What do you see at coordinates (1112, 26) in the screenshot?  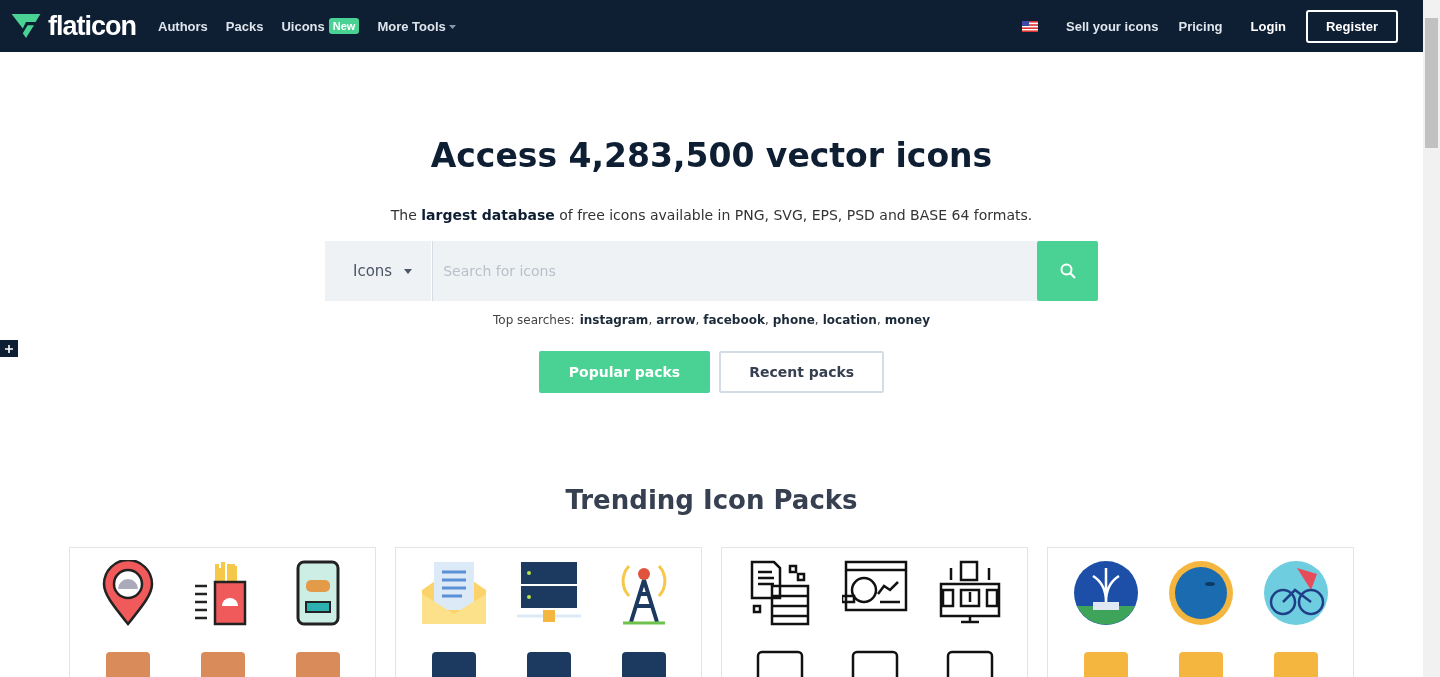 I see `nav-link: Sell your icons` at bounding box center [1112, 26].